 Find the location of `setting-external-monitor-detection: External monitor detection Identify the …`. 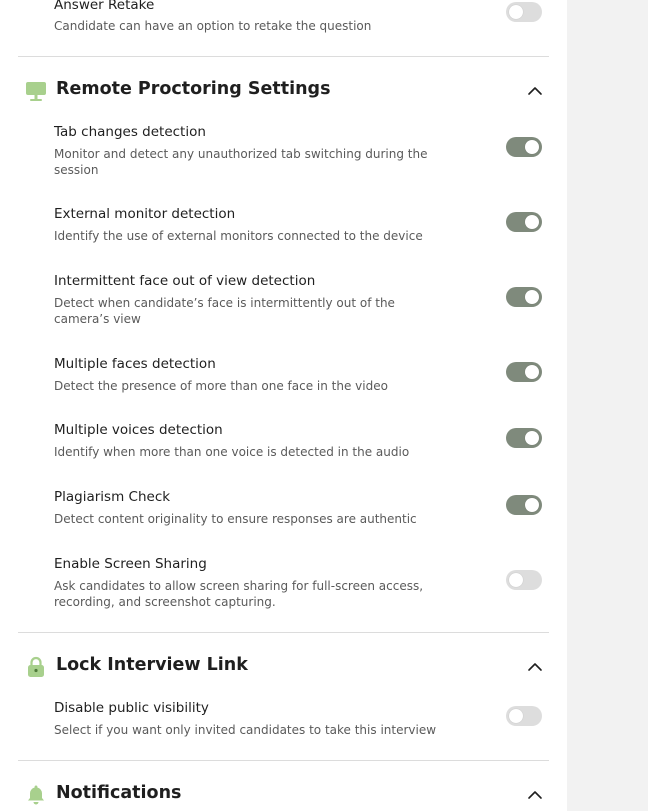

setting-external-monitor-detection: External monitor detection Identify the … is located at coordinates (249, 224).